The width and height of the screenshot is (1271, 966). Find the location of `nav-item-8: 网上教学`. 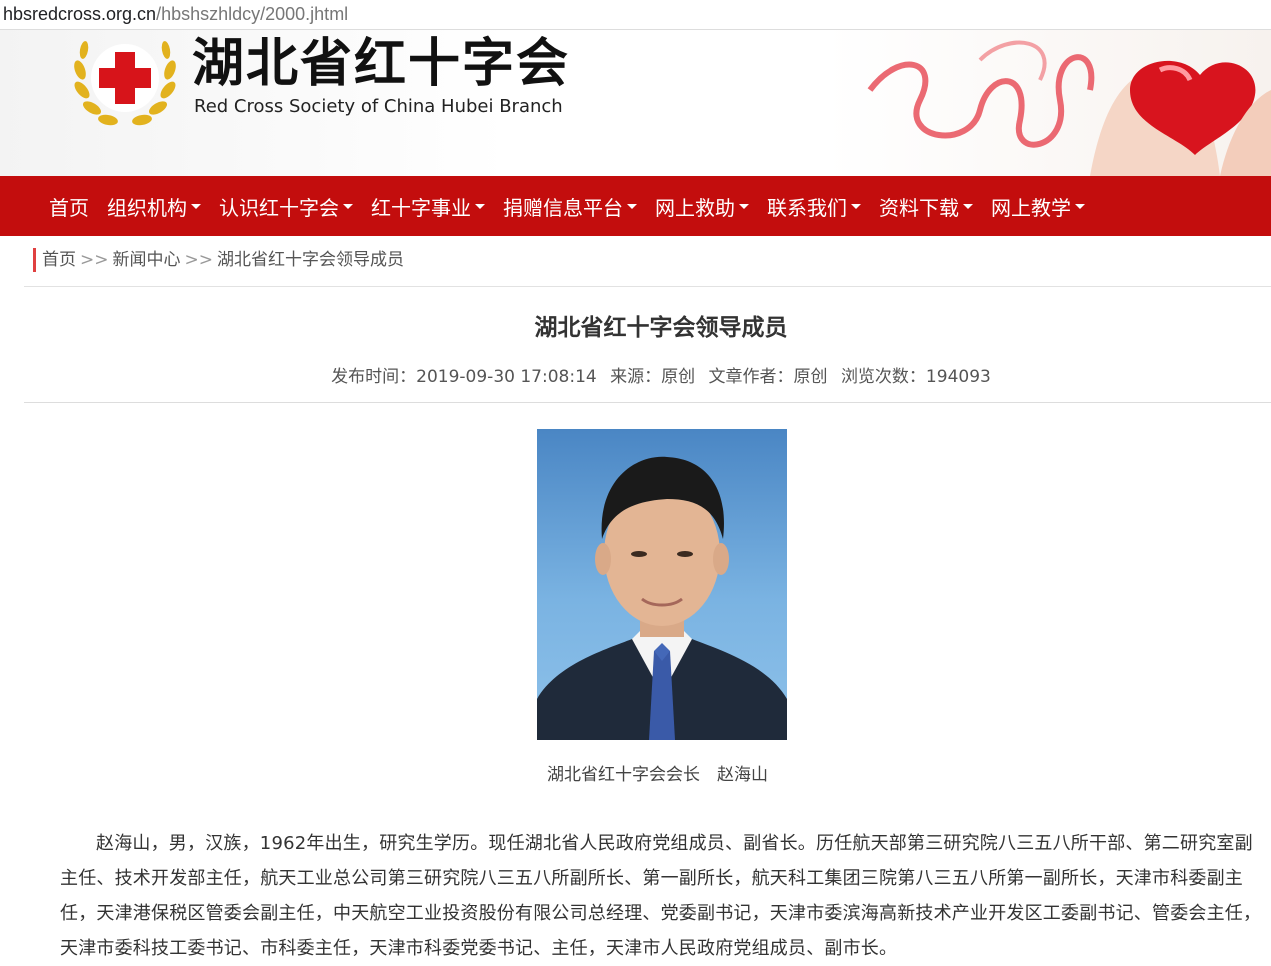

nav-item-8: 网上教学 is located at coordinates (1038, 206).